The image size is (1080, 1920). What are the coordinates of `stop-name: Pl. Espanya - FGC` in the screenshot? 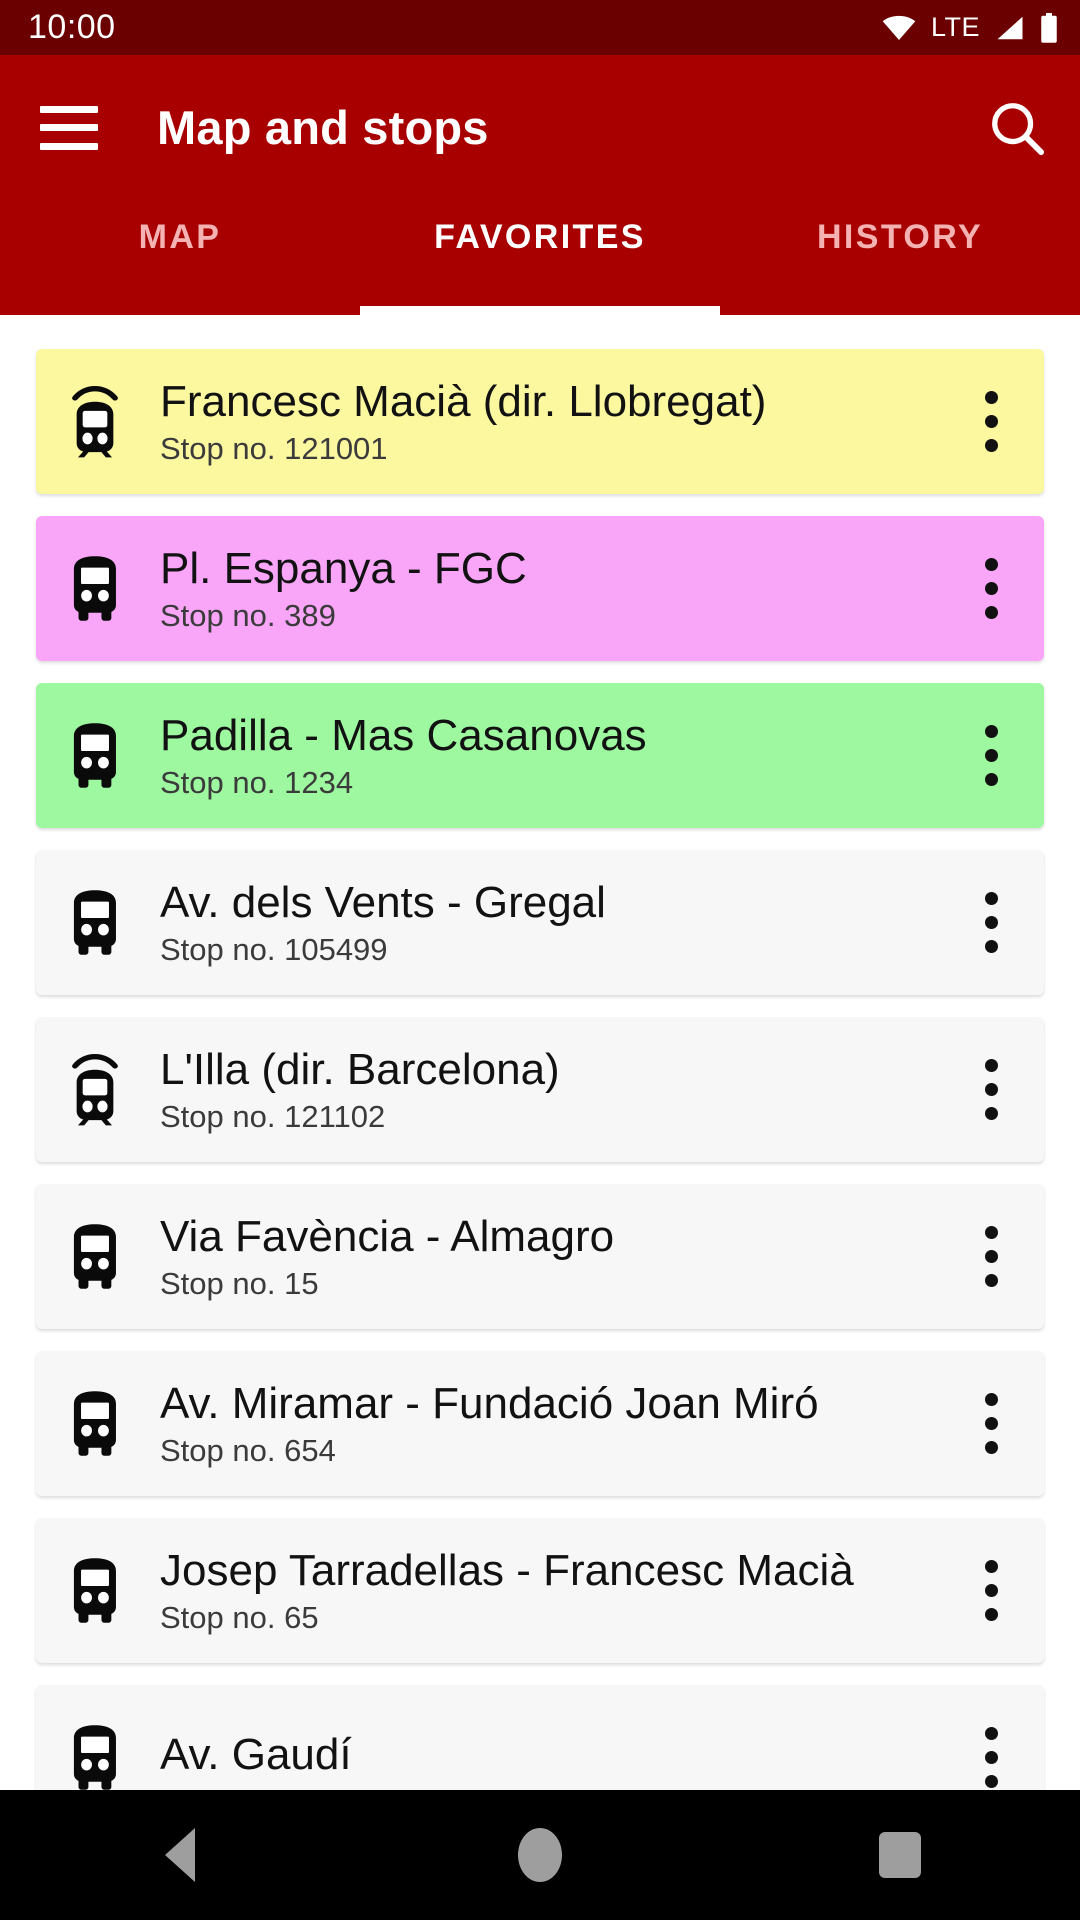 It's located at (343, 568).